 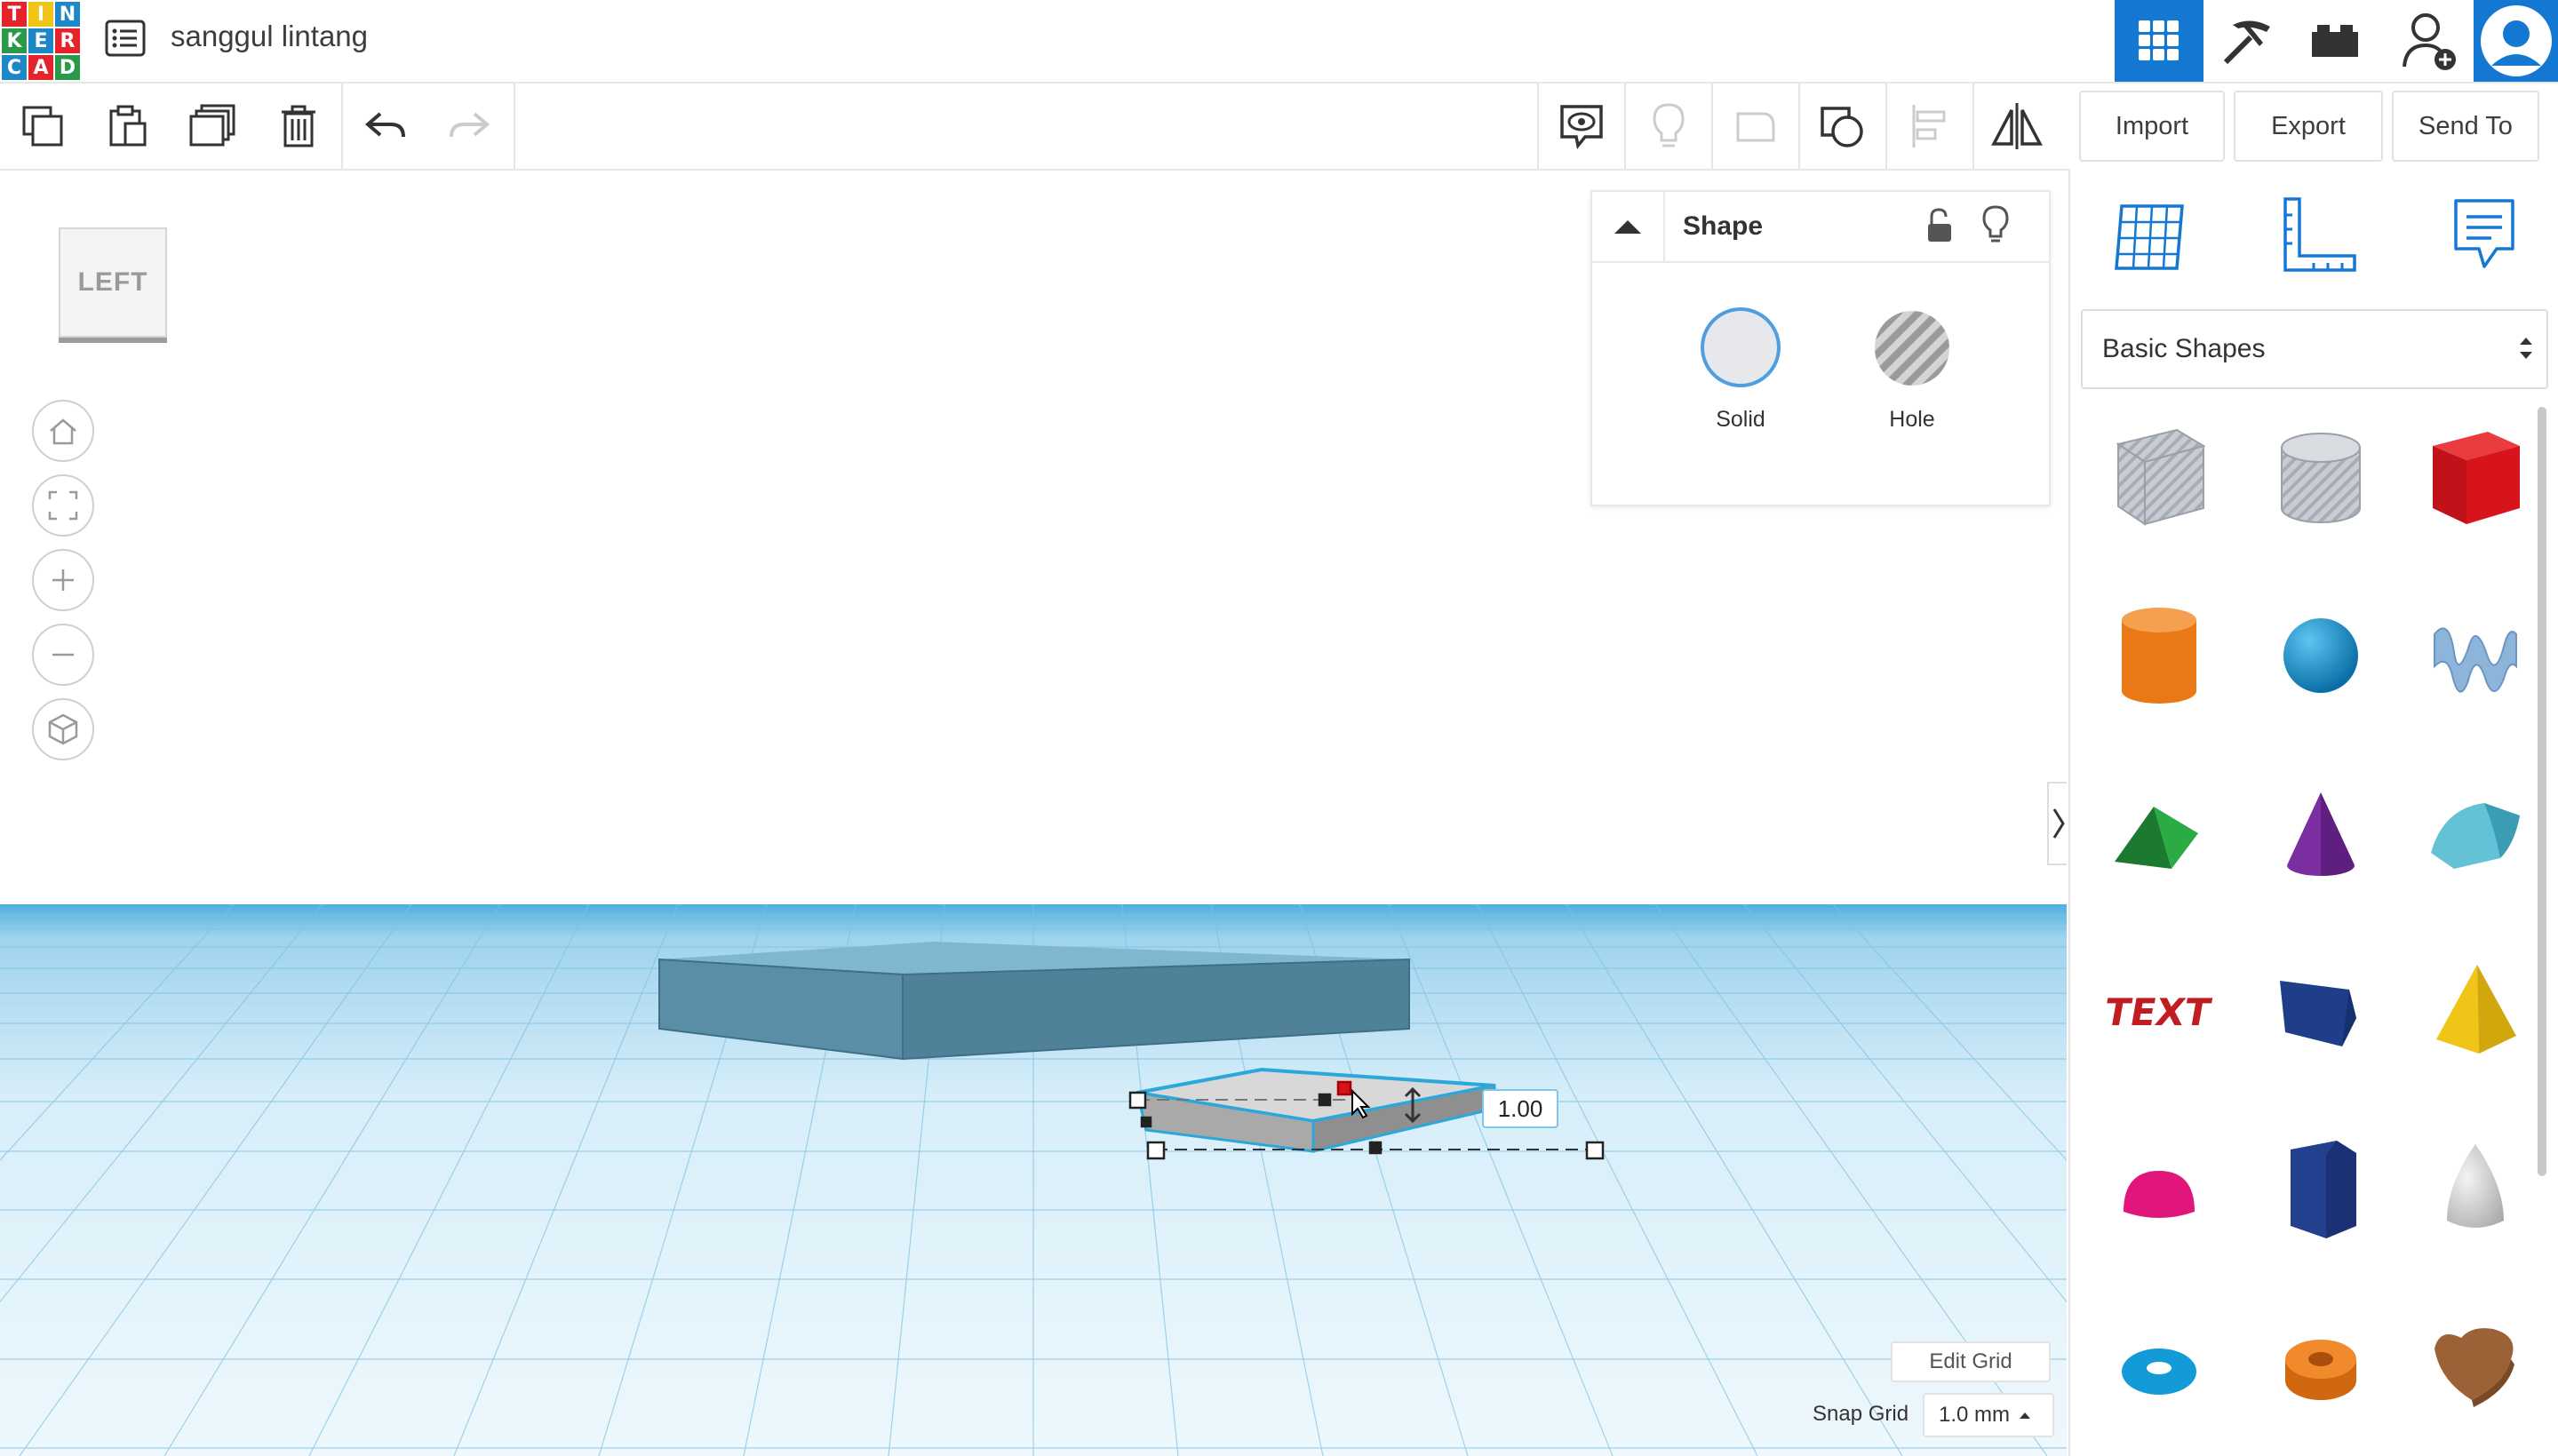 I want to click on logo-letter: E, so click(x=40, y=40).